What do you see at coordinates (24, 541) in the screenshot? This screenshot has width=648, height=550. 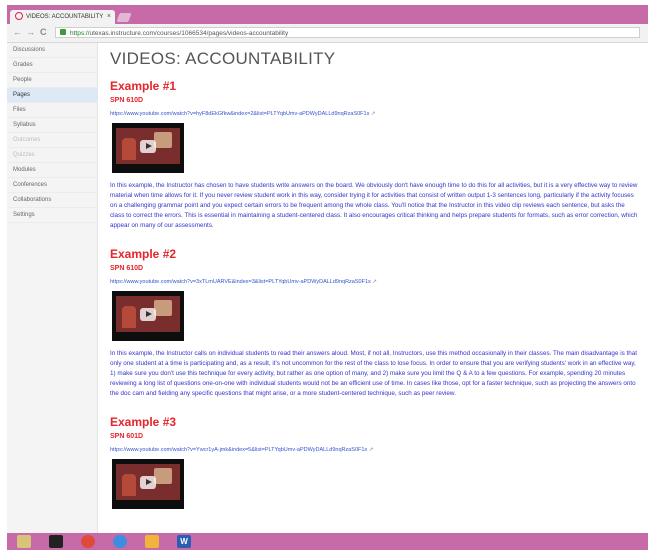 I see `file-explorer-icon` at bounding box center [24, 541].